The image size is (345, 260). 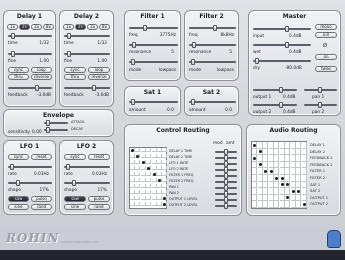 I want to click on delay-1-reverse-button: reverse, so click(x=41, y=77).